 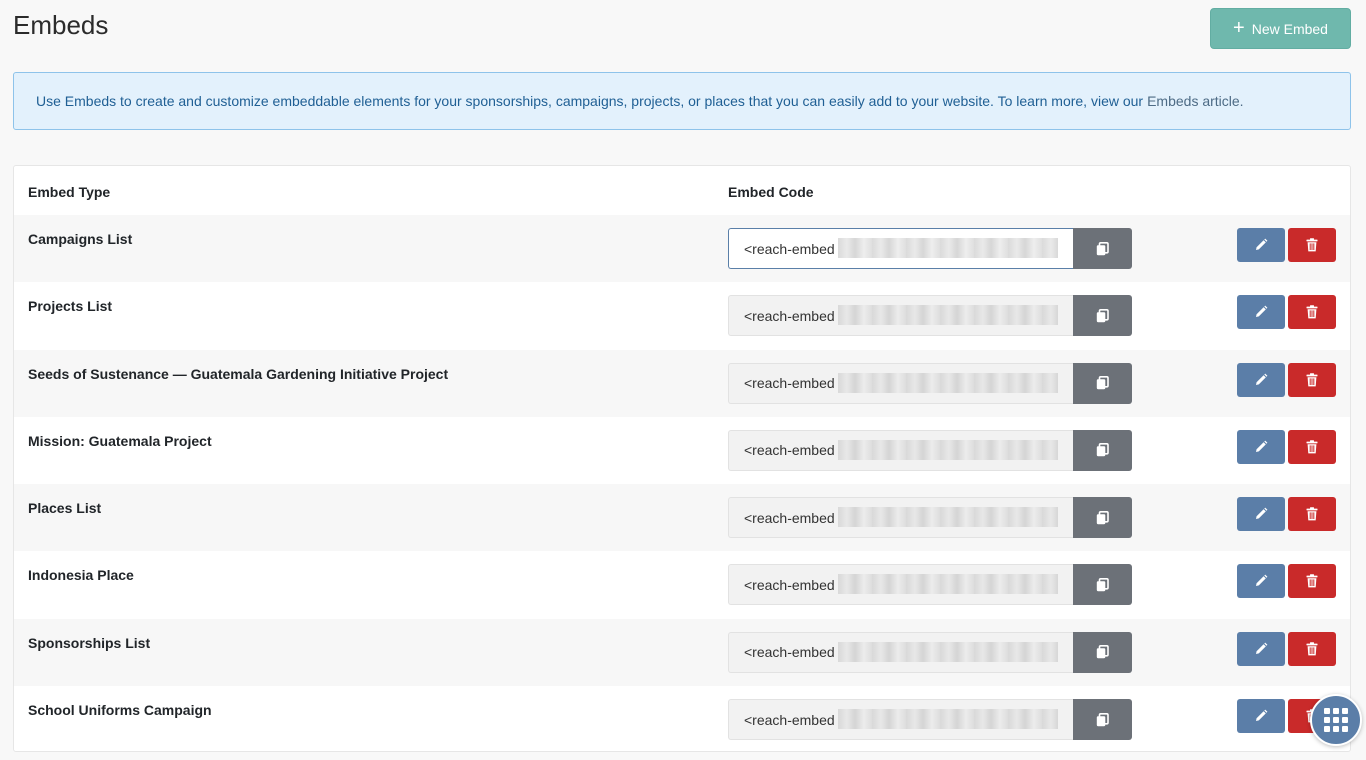 What do you see at coordinates (81, 575) in the screenshot?
I see `embed-name: Indonesia Place` at bounding box center [81, 575].